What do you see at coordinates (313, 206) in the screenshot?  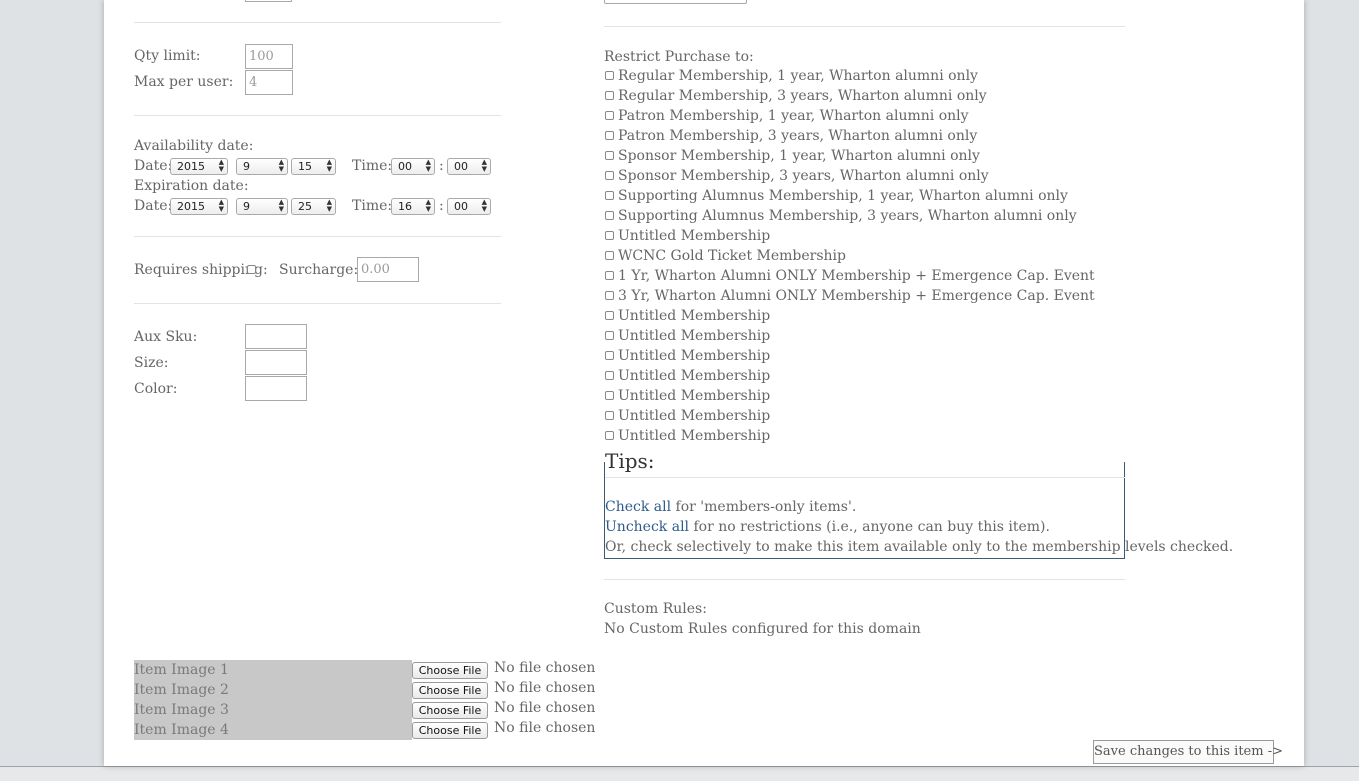 I see `expiration-day-select: 25 ▲ ▼` at bounding box center [313, 206].